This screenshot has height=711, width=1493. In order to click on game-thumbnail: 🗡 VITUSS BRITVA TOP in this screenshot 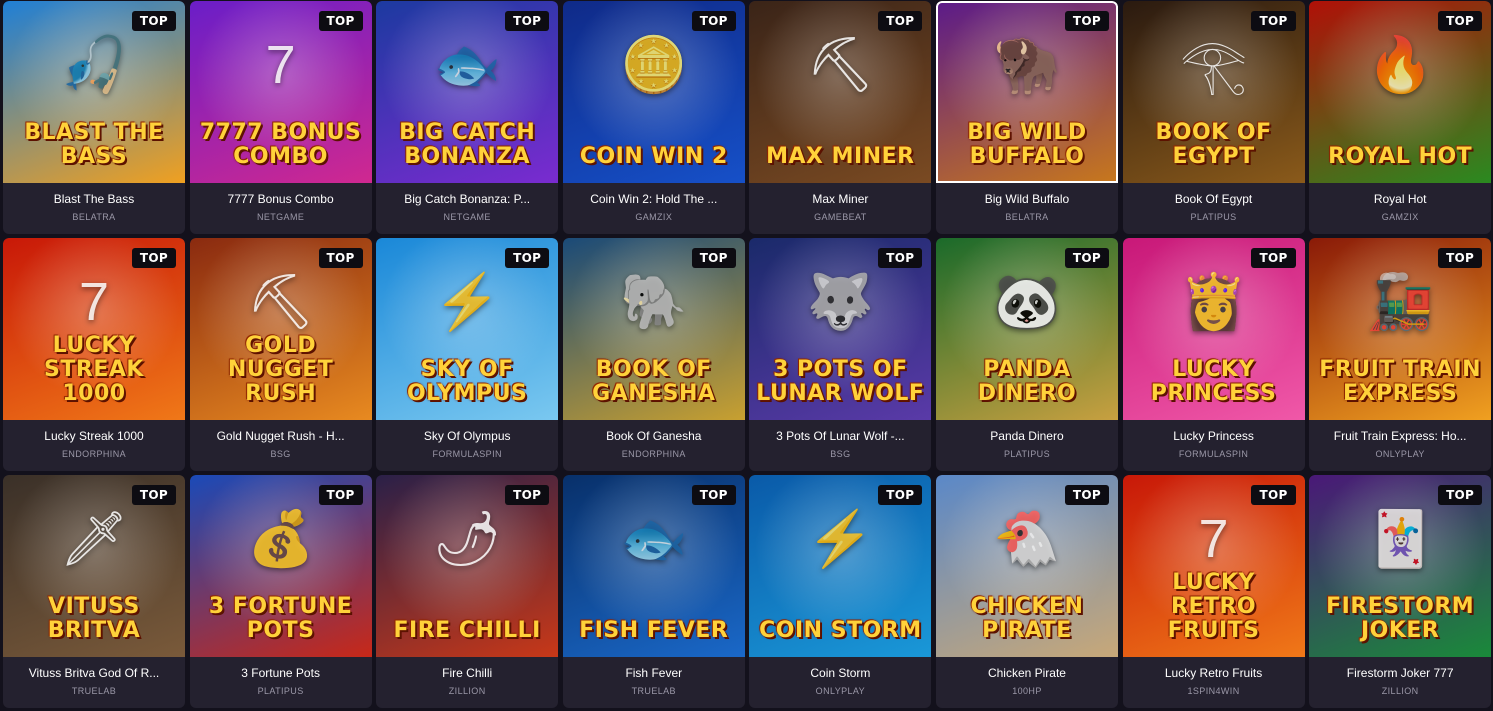, I will do `click(94, 566)`.